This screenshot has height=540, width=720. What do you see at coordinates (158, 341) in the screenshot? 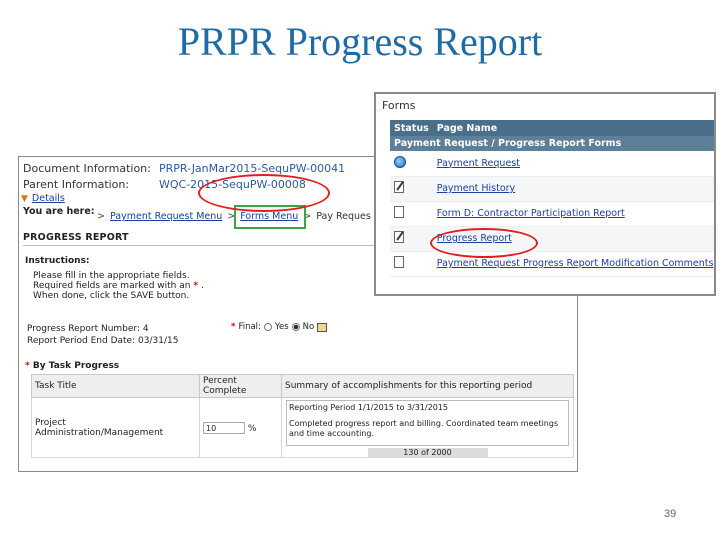
I see `period-end-value: 03/31/15` at bounding box center [158, 341].